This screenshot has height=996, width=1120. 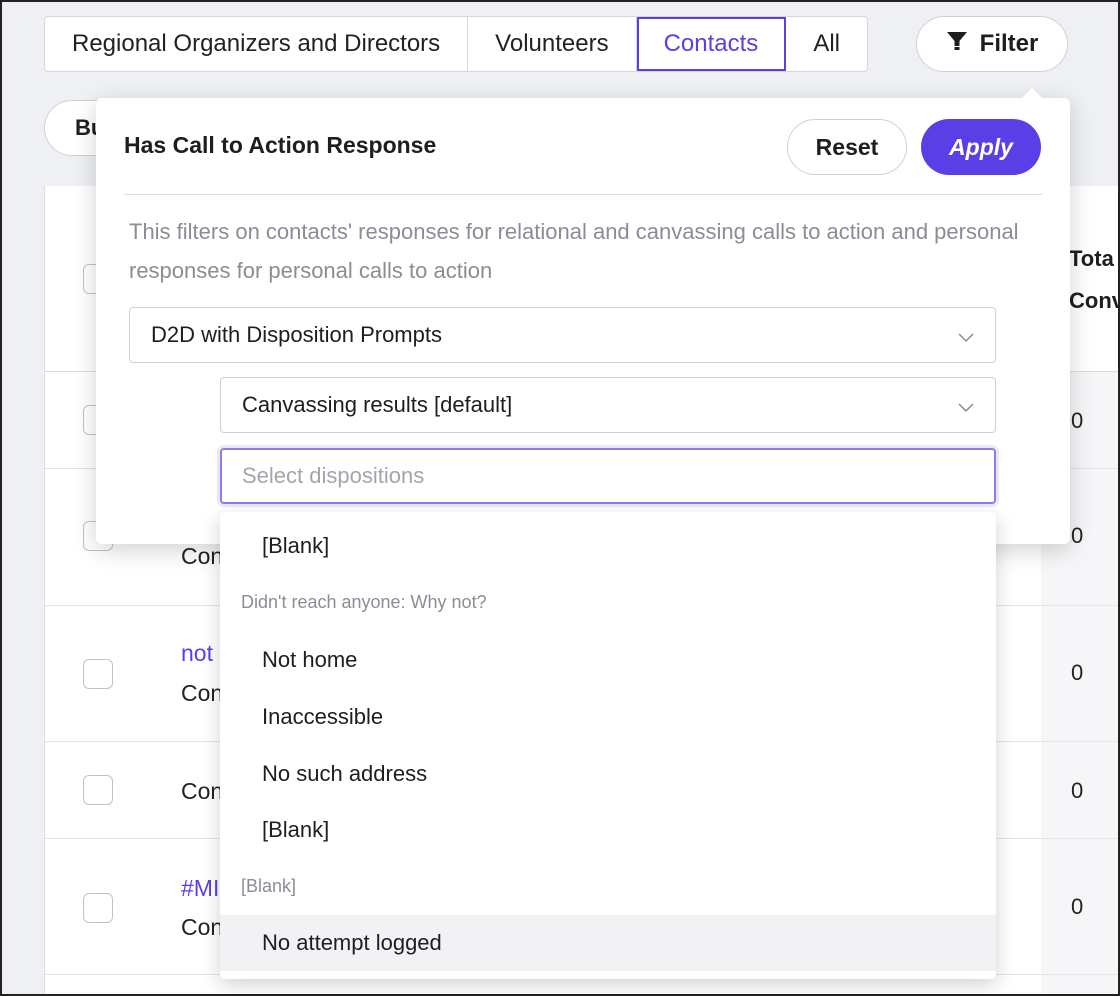 What do you see at coordinates (957, 44) in the screenshot?
I see `funnel-icon` at bounding box center [957, 44].